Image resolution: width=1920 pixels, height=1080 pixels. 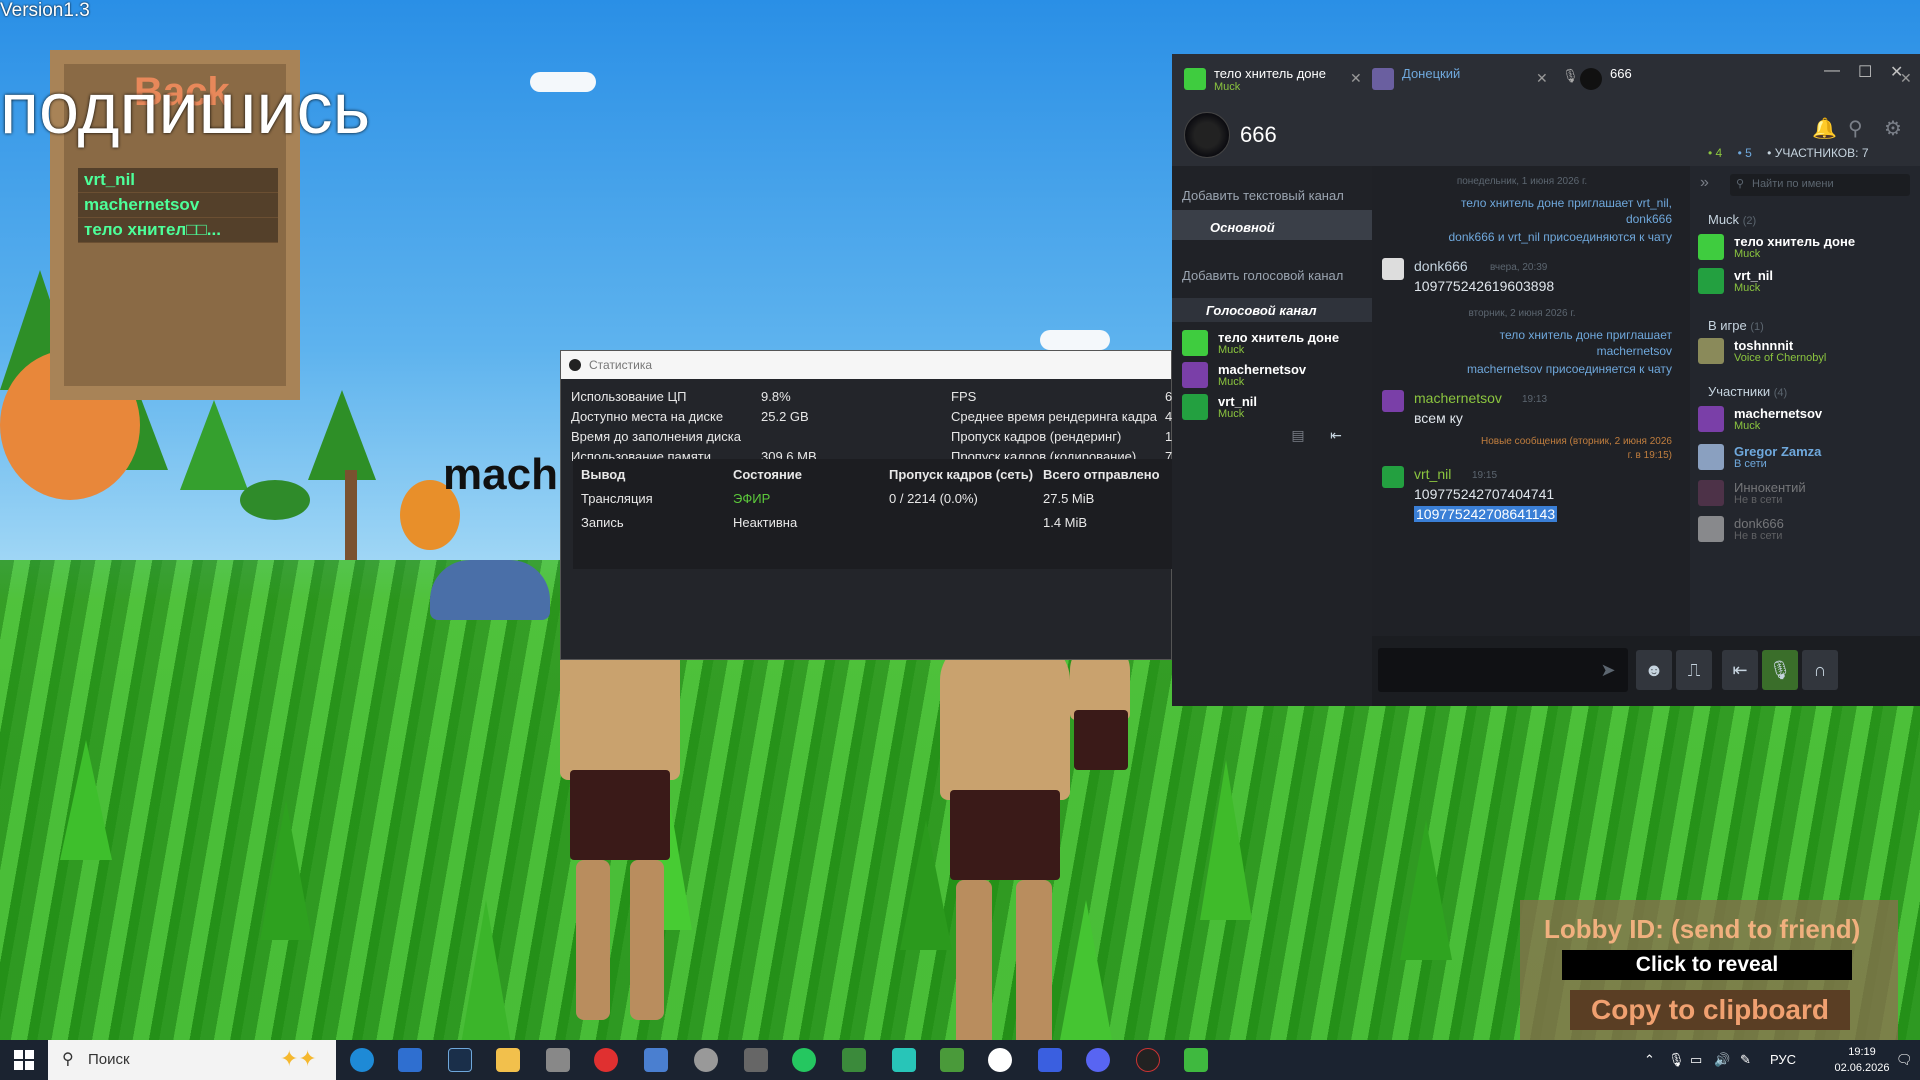 What do you see at coordinates (1676, 1060) in the screenshot?
I see `mic-tray-icon: 🎙` at bounding box center [1676, 1060].